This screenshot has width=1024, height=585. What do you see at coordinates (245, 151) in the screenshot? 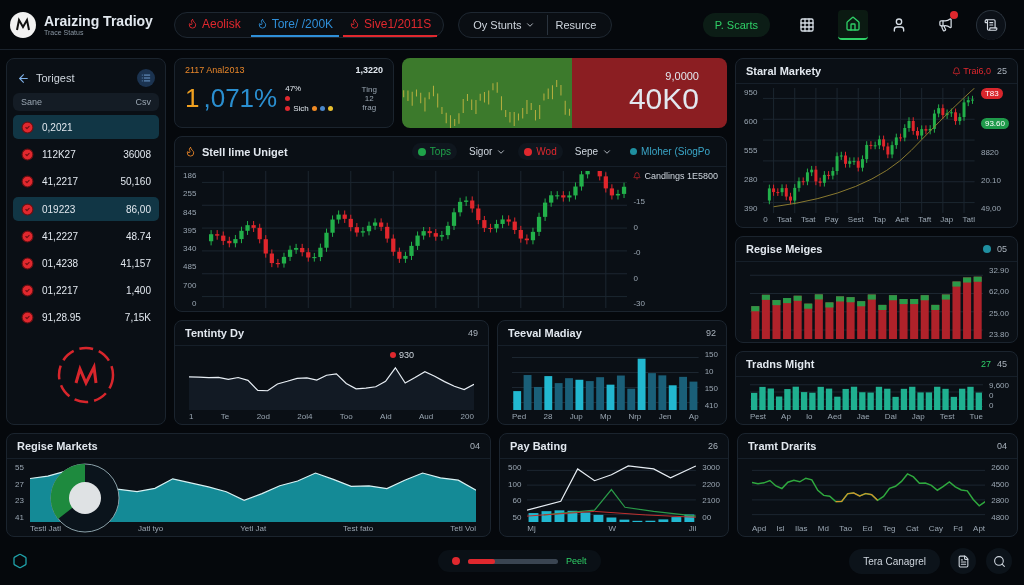
I see `panel-title: Stell lime Uniget` at bounding box center [245, 151].